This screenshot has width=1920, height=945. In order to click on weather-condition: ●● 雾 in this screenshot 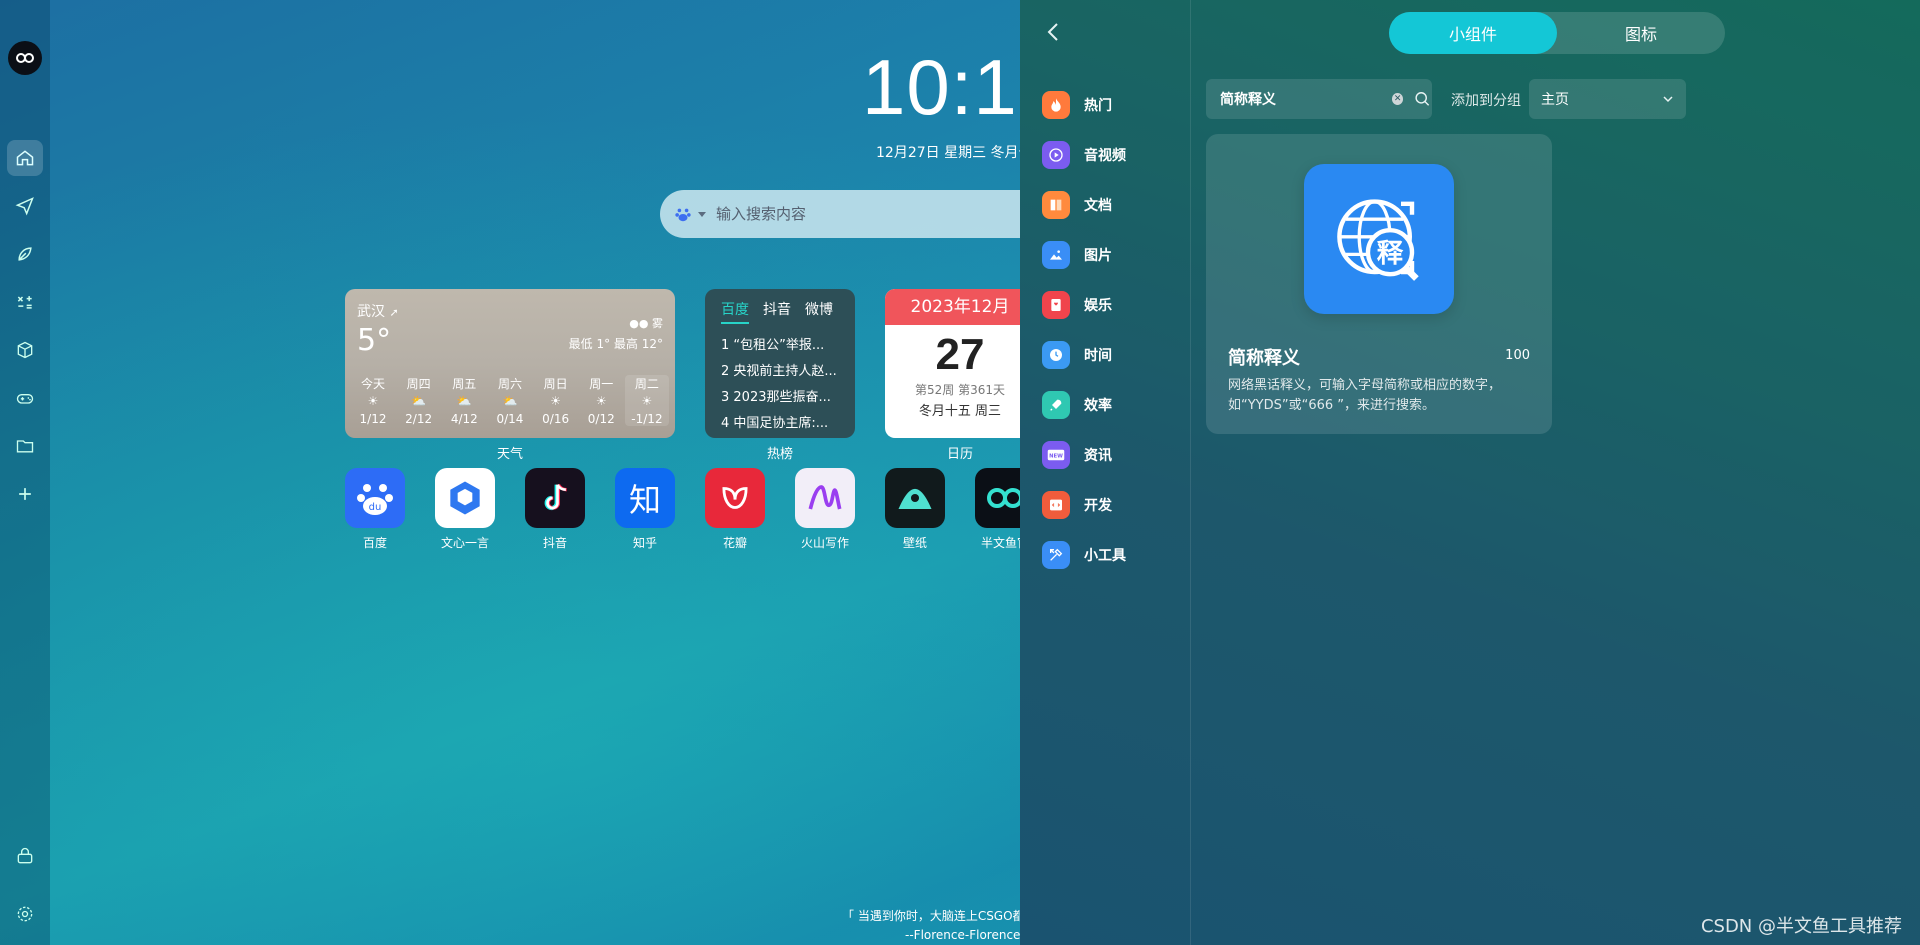, I will do `click(646, 323)`.